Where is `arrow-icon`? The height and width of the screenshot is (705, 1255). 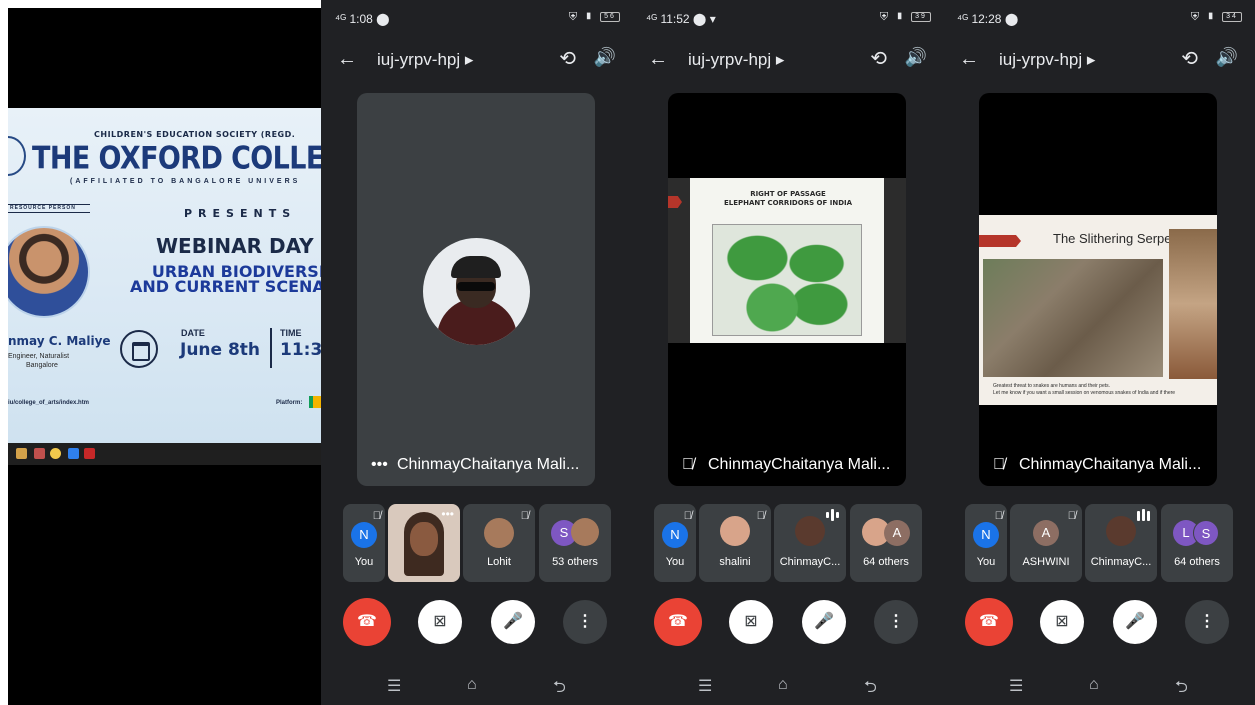
arrow-icon is located at coordinates (1000, 241).